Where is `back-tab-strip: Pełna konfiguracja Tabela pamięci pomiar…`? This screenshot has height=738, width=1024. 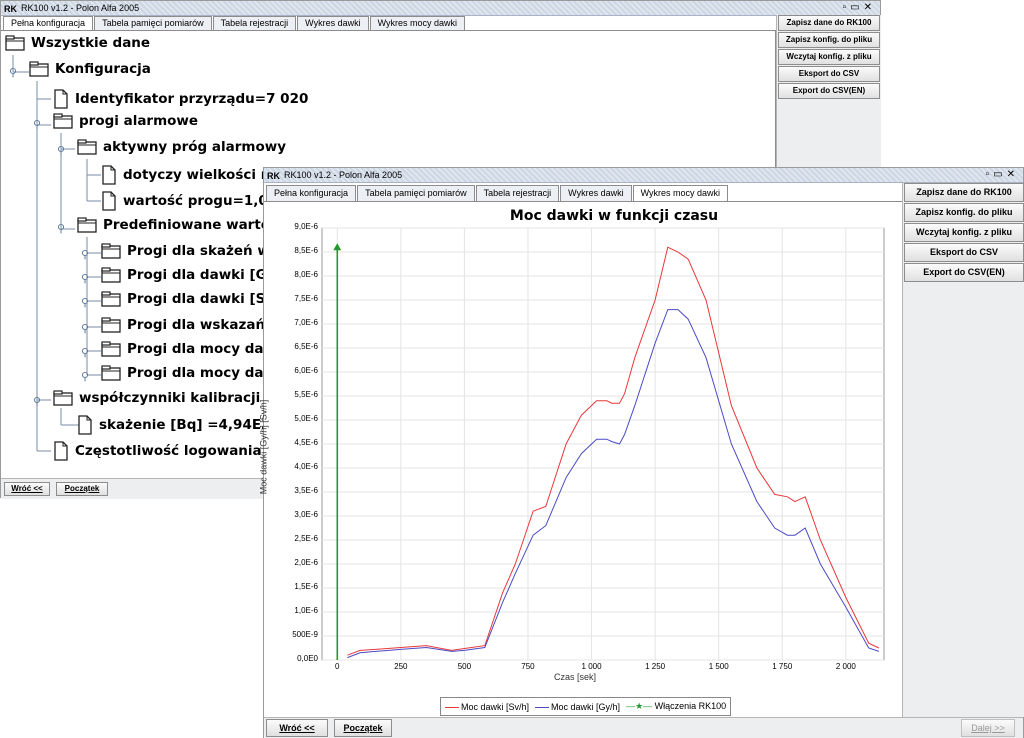
back-tab-strip: Pełna konfiguracja Tabela pamięci pomiar… is located at coordinates (234, 23).